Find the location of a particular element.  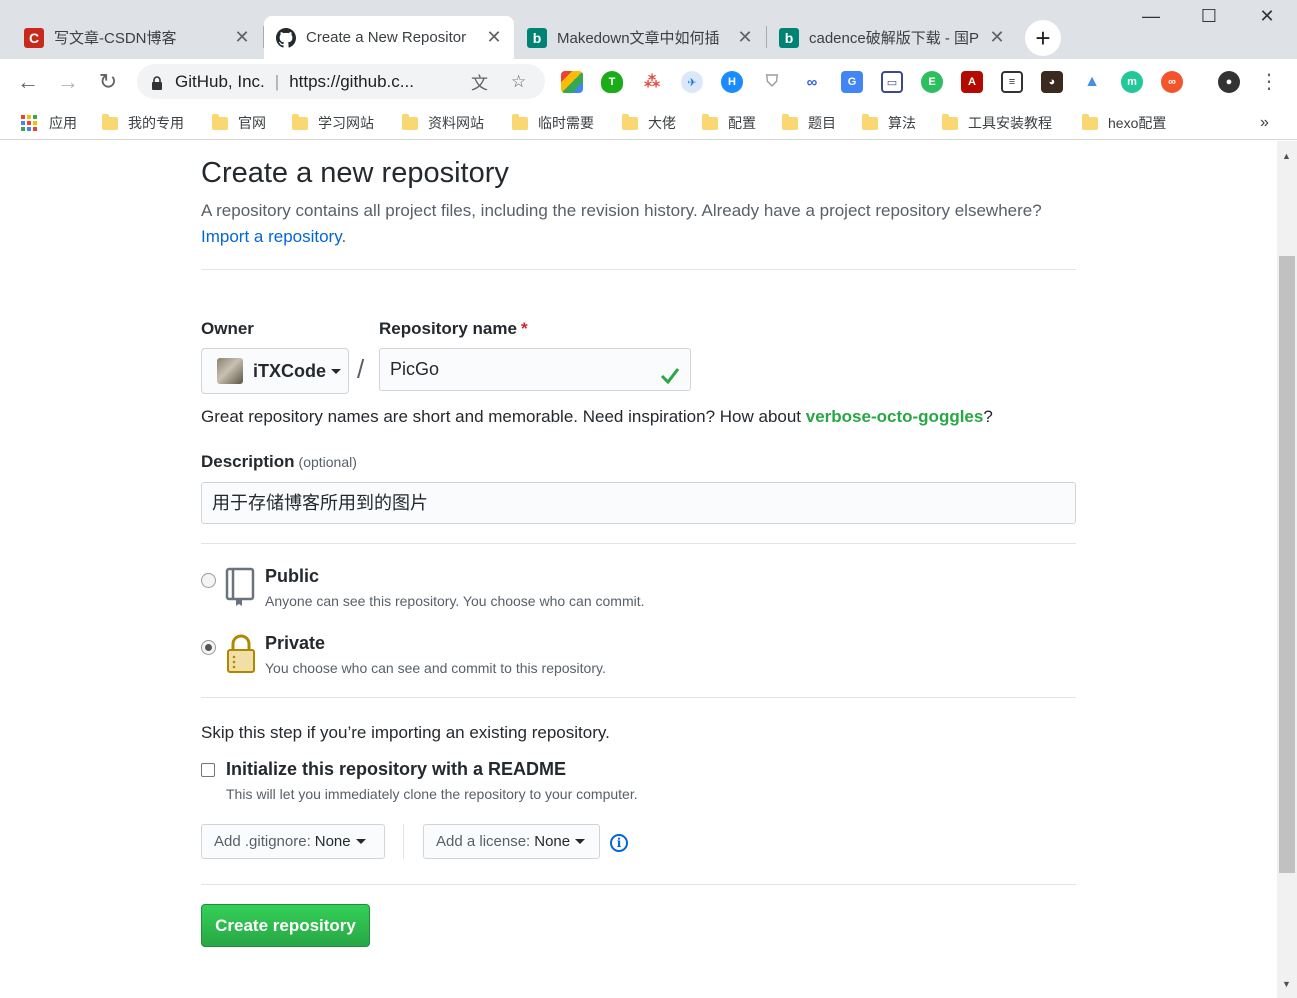

google-translate-icon: G is located at coordinates (852, 82).